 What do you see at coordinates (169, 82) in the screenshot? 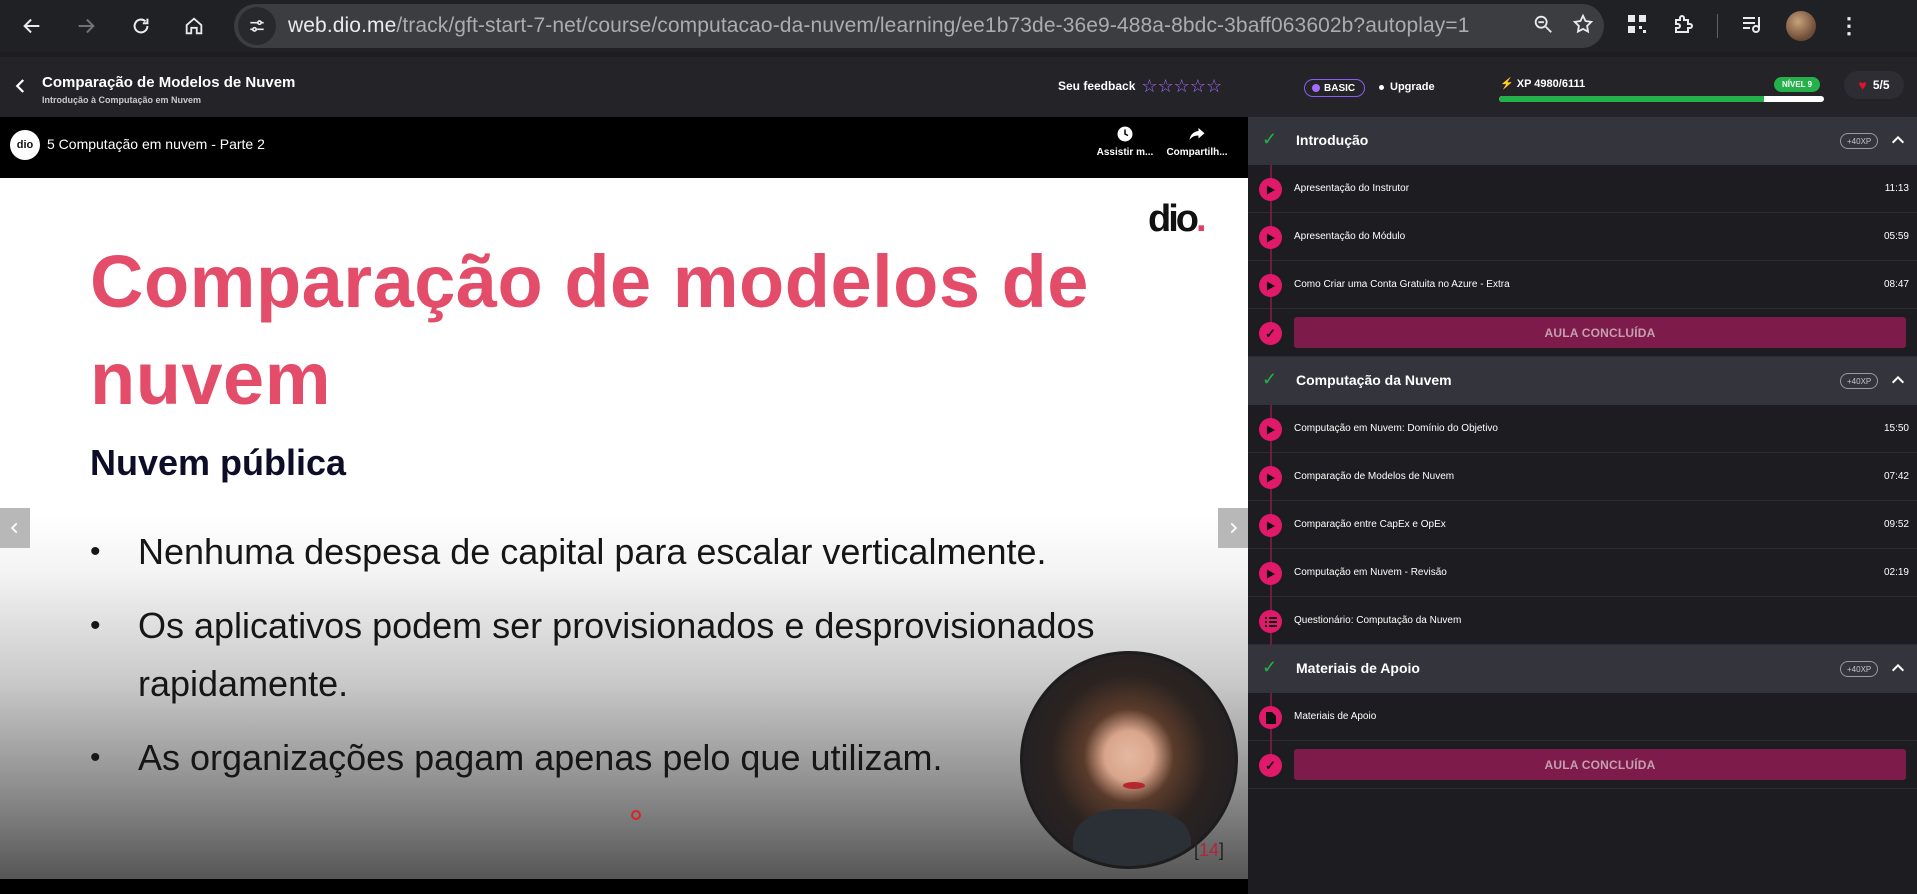
I see `lesson-title: Comparação de Modelos de Nuvem` at bounding box center [169, 82].